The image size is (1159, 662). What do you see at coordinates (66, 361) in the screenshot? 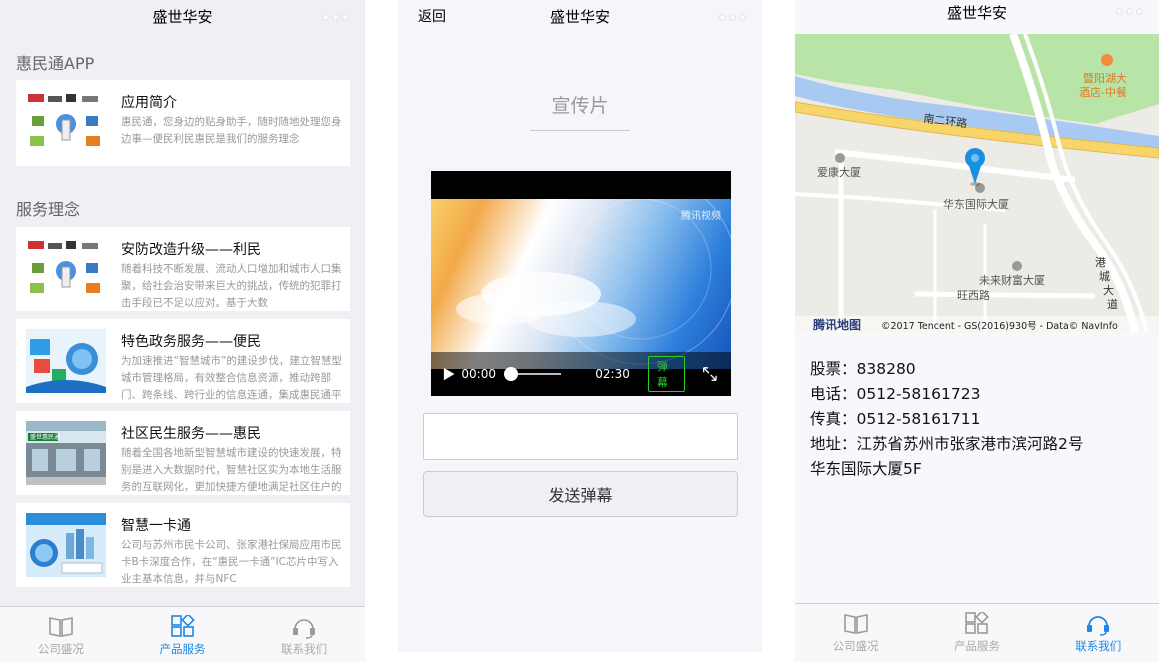
I see `government-illustration-icon` at bounding box center [66, 361].